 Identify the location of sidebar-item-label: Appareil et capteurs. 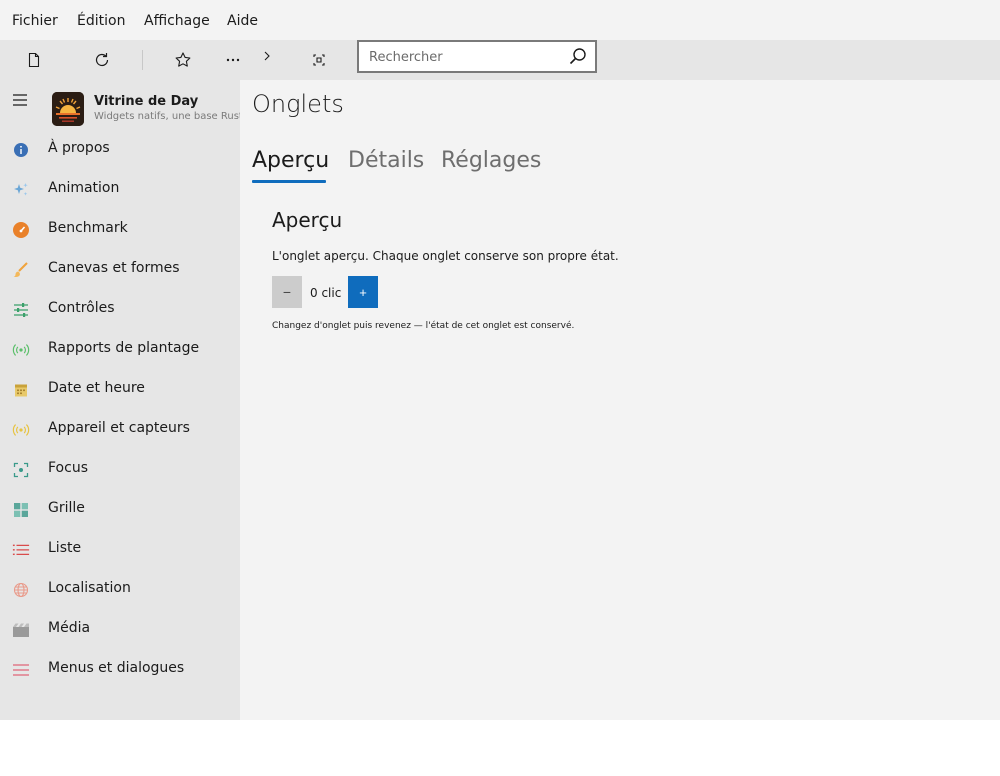
(119, 428).